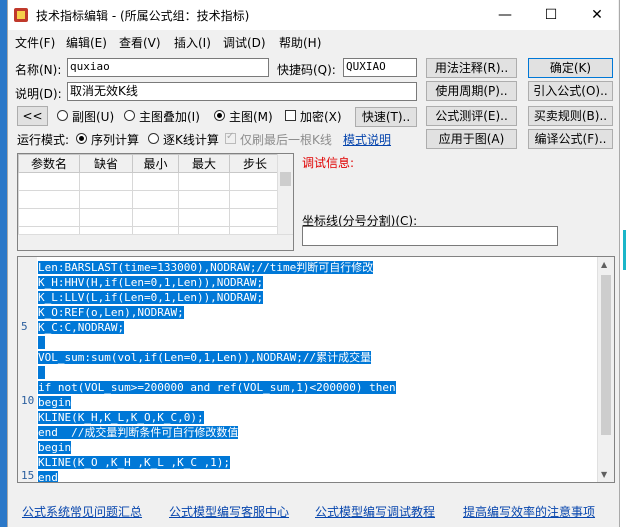 This screenshot has height=527, width=631. I want to click on prev-button: <<, so click(32, 116).